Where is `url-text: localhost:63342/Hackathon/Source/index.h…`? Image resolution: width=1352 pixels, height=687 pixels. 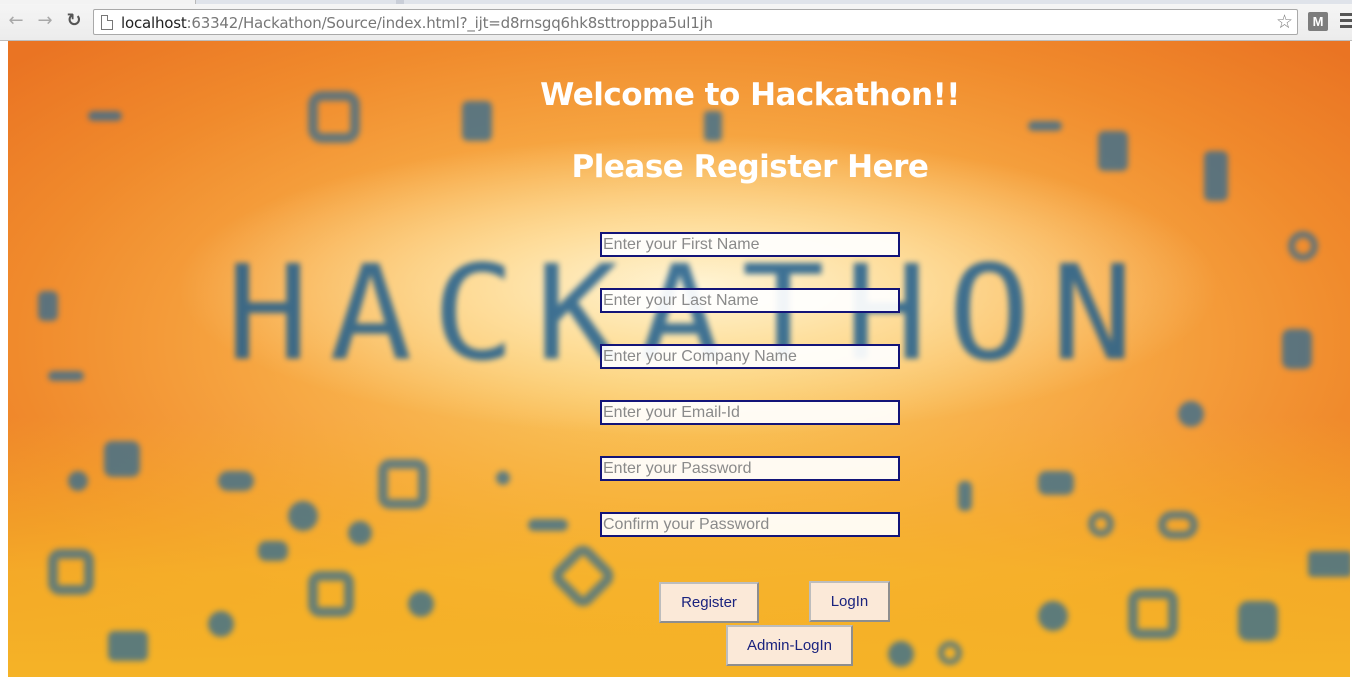 url-text: localhost:63342/Hackathon/Source/index.h… is located at coordinates (417, 23).